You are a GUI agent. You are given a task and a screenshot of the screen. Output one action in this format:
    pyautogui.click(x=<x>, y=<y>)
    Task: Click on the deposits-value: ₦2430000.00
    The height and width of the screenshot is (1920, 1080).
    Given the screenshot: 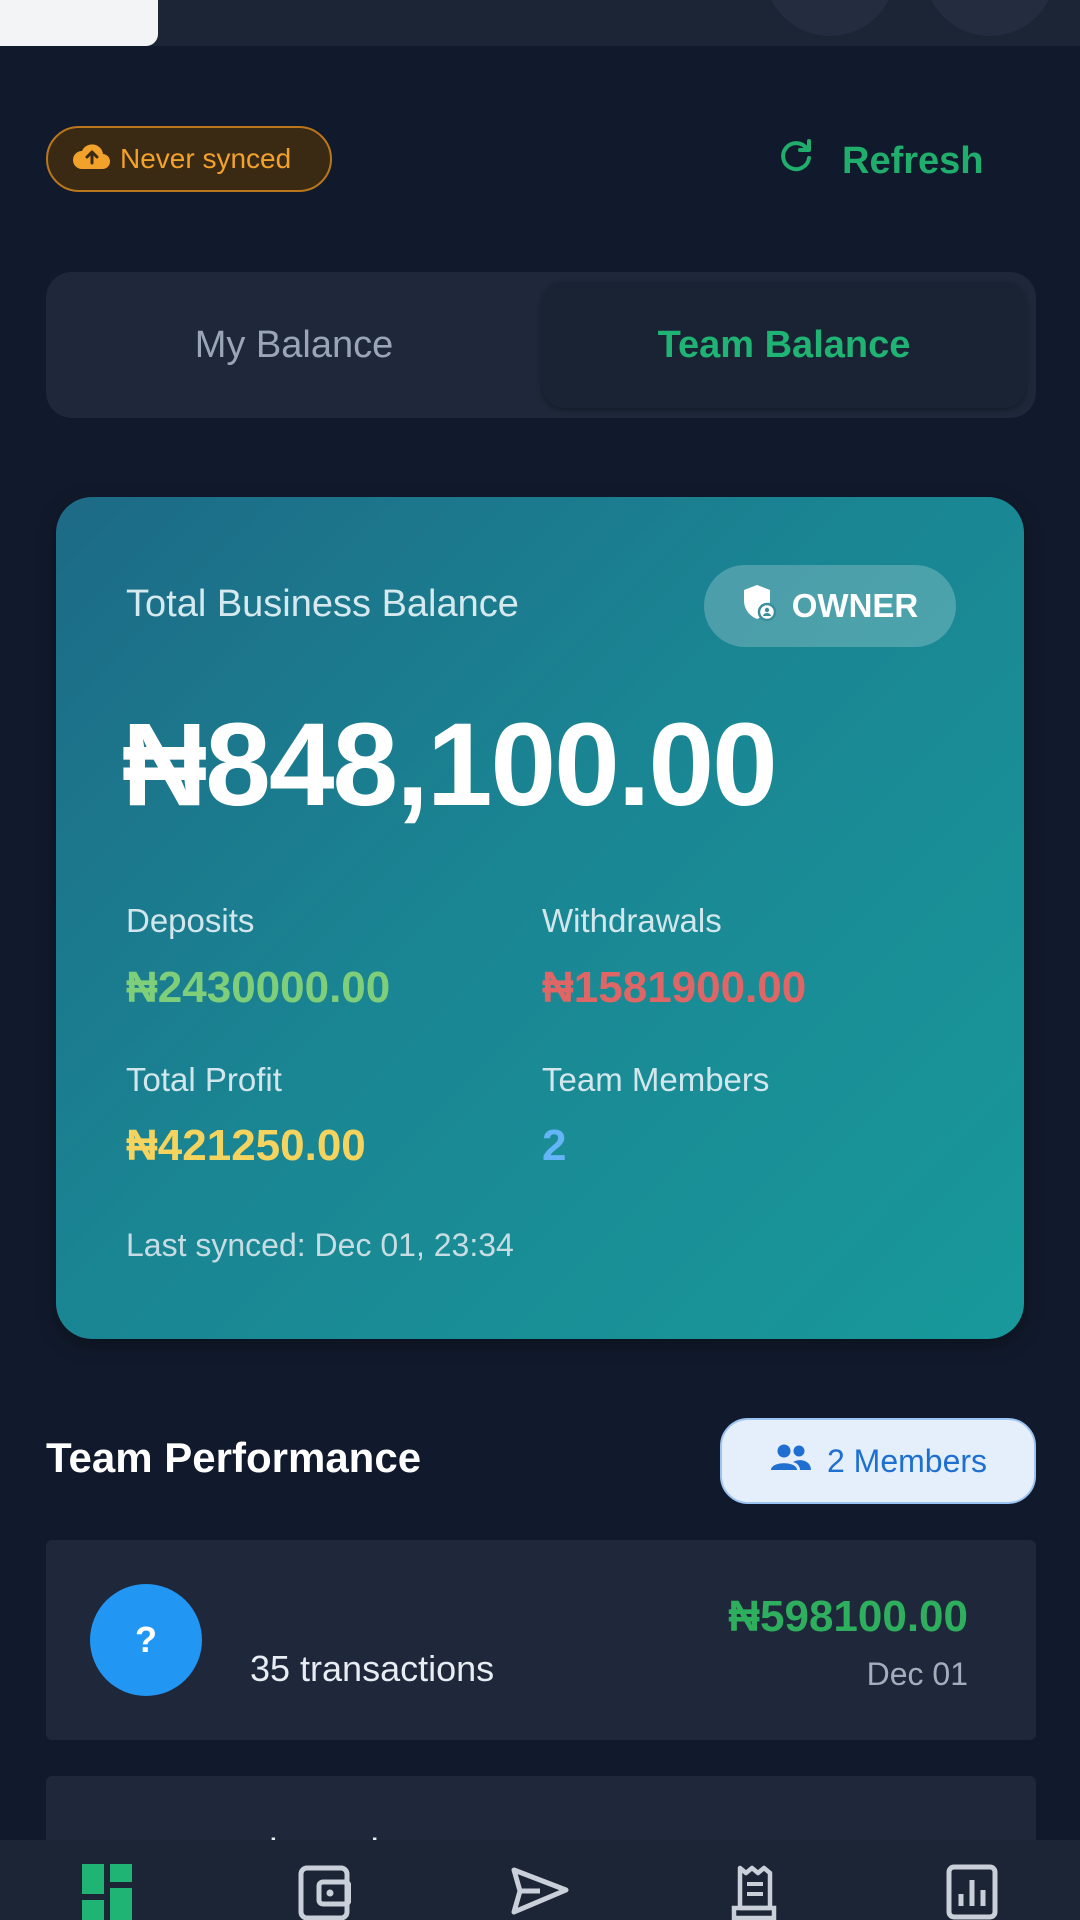 What is the action you would take?
    pyautogui.click(x=258, y=987)
    